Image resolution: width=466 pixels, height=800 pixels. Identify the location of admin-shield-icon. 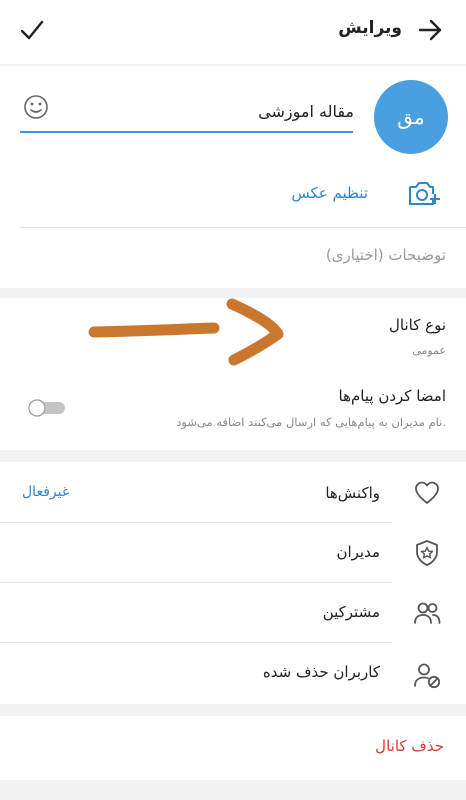
(427, 553).